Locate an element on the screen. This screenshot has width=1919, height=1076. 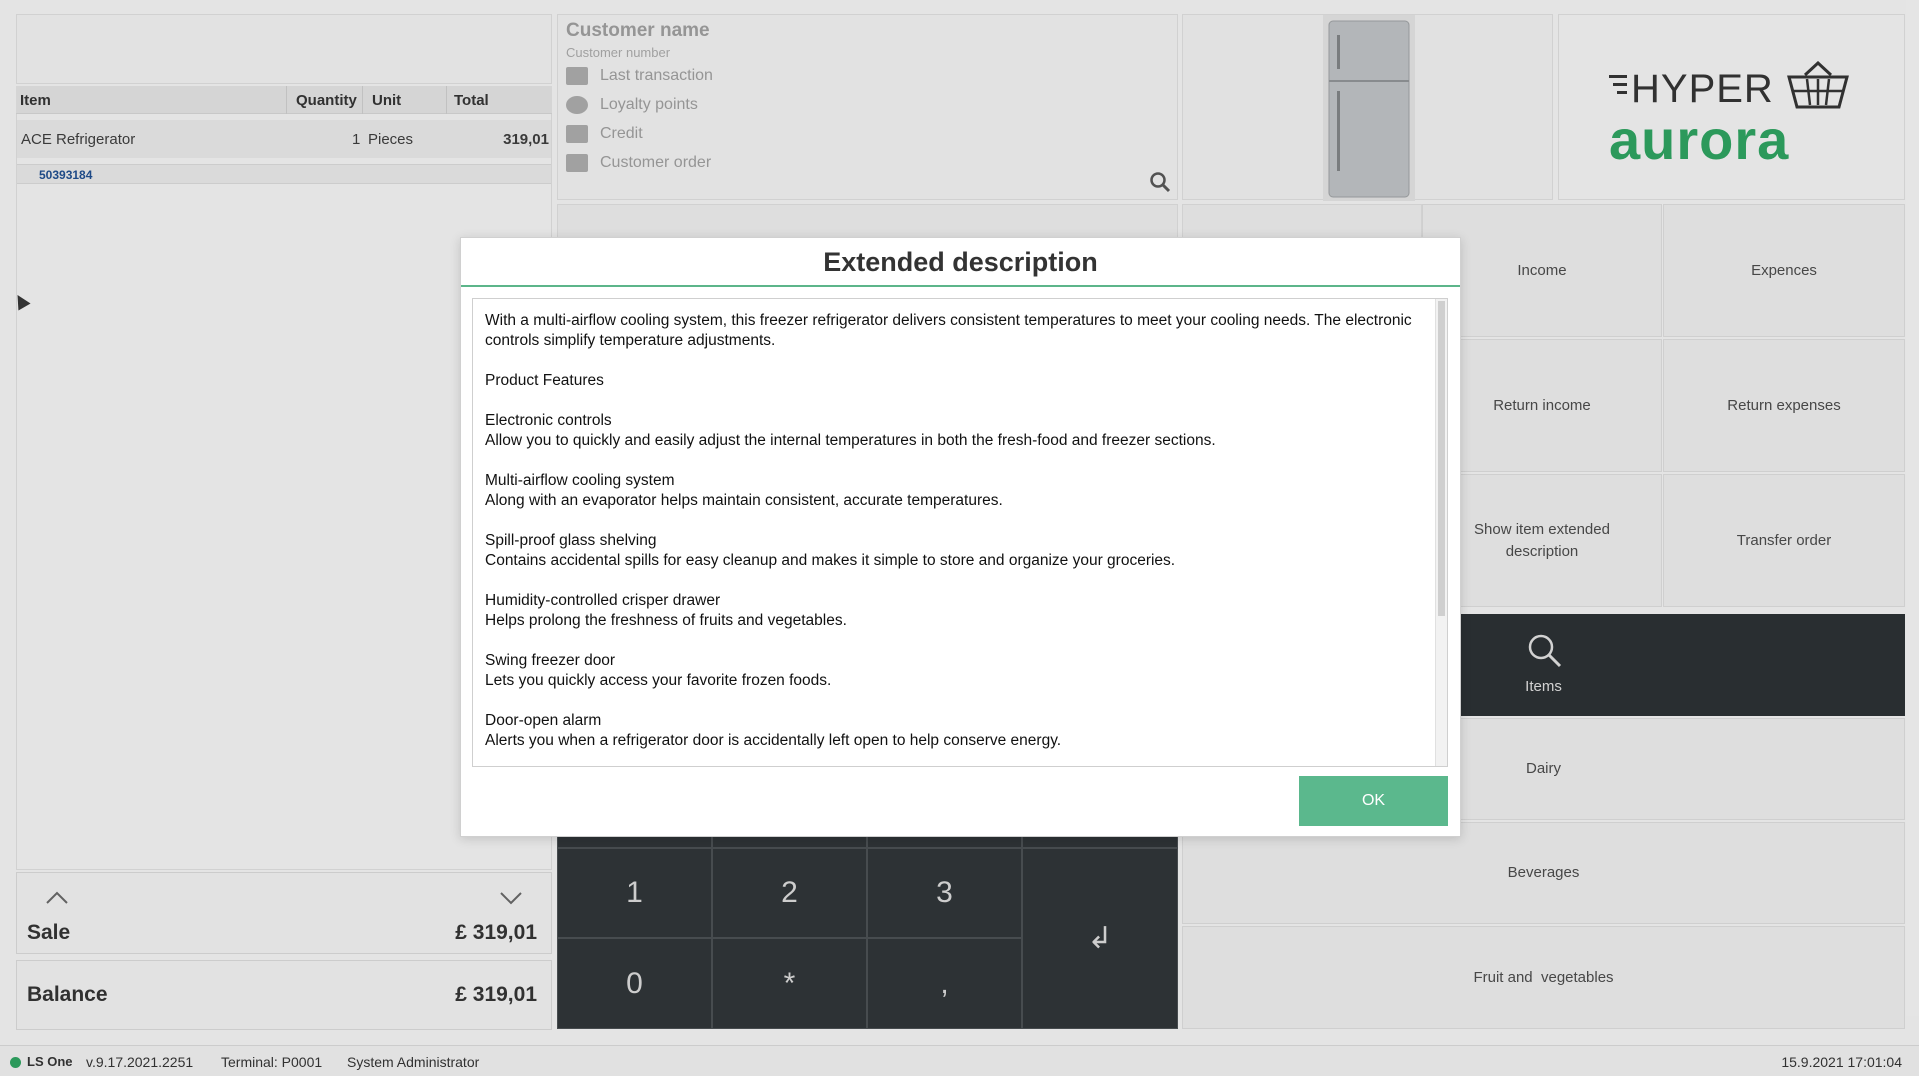
scroll-thumb is located at coordinates (1441, 458).